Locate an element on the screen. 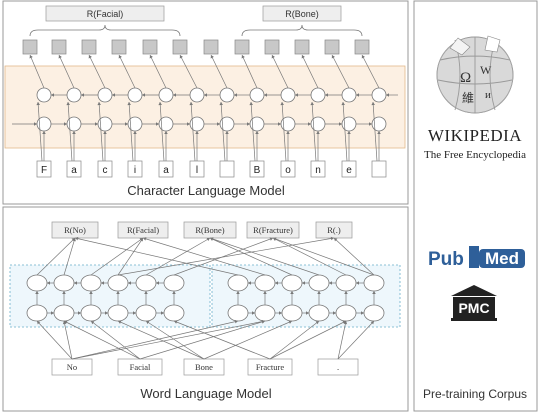  char-input-label: l is located at coordinates (197, 170).